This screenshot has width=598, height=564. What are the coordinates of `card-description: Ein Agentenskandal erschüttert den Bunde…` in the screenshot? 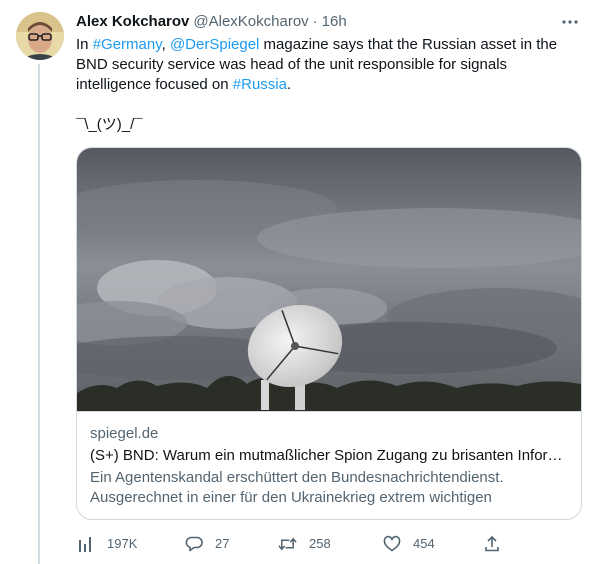 It's located at (297, 487).